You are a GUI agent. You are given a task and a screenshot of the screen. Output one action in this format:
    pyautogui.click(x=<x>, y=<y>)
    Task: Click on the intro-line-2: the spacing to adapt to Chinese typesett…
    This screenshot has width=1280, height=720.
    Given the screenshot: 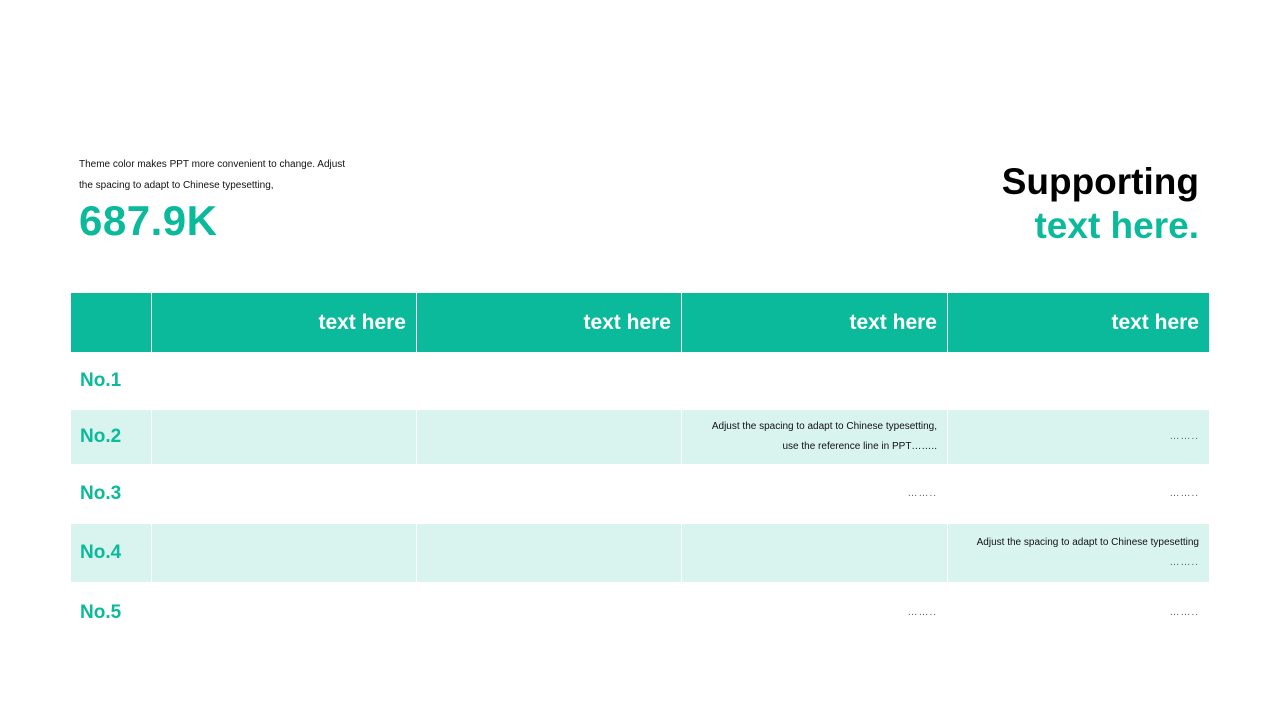 What is the action you would take?
    pyautogui.click(x=176, y=185)
    